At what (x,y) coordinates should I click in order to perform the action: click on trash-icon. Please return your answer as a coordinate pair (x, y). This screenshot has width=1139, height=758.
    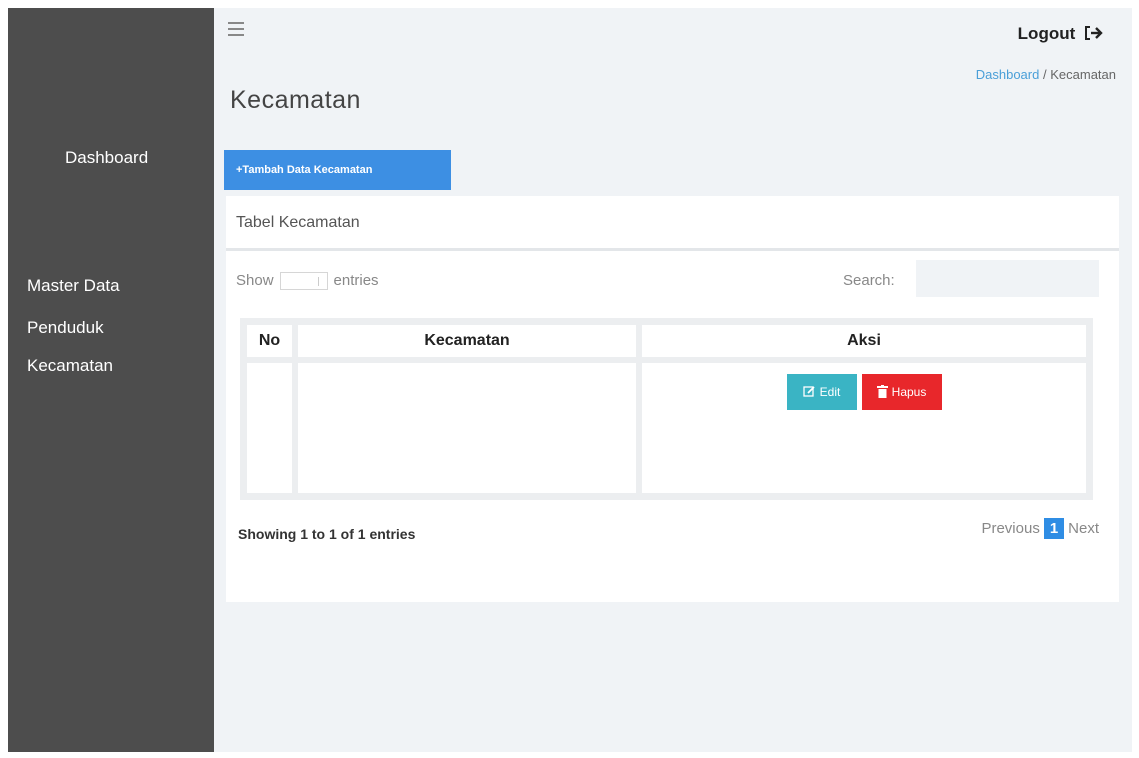
    Looking at the image, I should click on (882, 391).